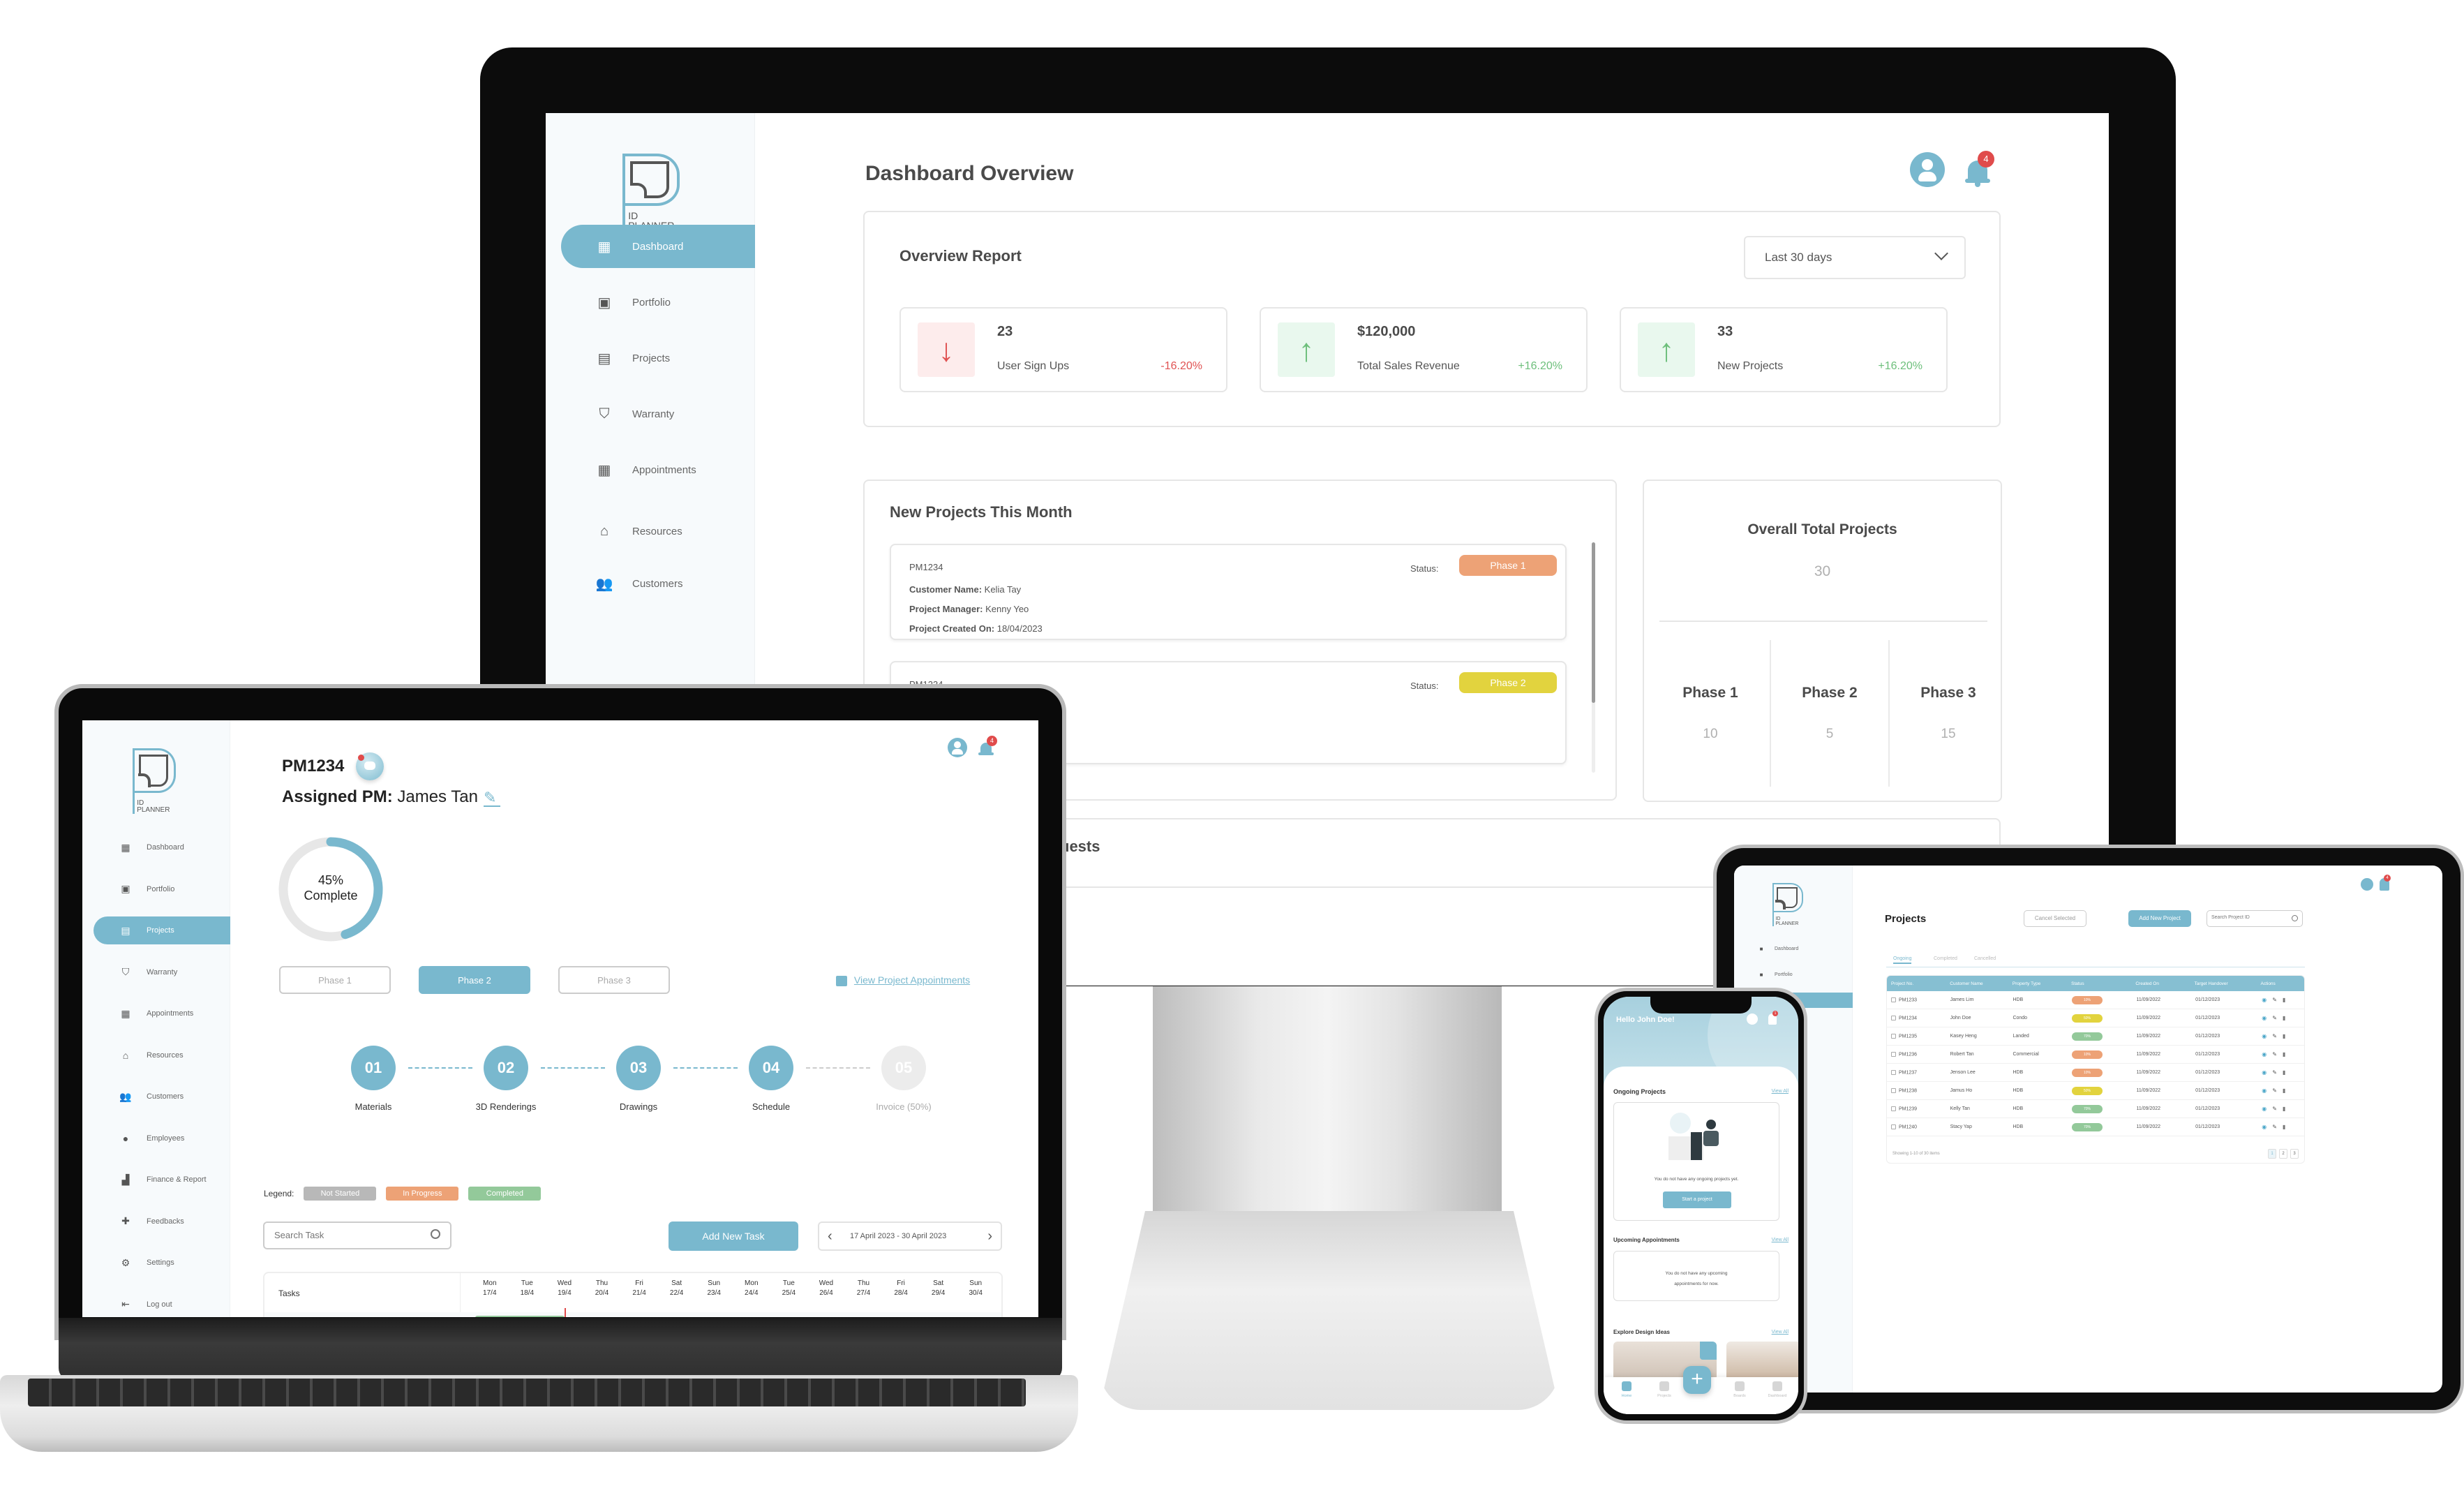 The height and width of the screenshot is (1500, 2464). I want to click on tab-completed: Completed, so click(1945, 958).